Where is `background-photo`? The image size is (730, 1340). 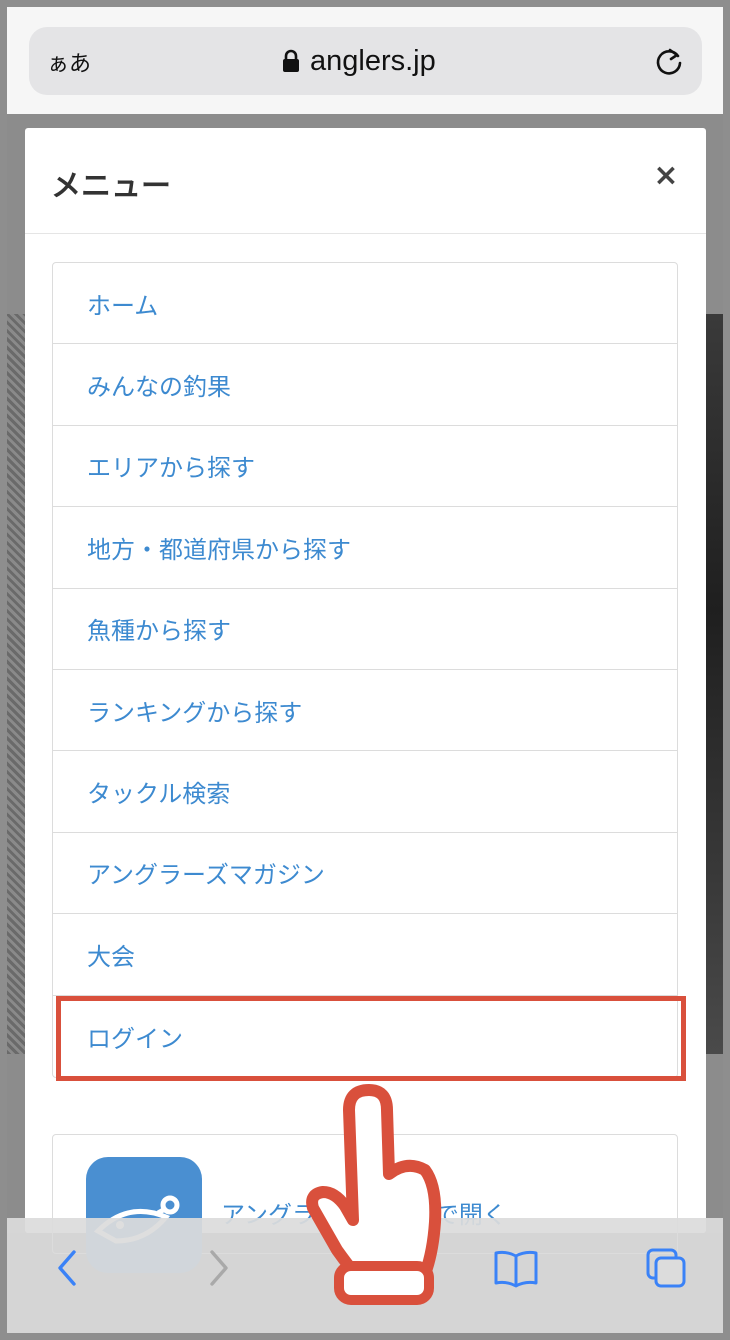 background-photo is located at coordinates (714, 684).